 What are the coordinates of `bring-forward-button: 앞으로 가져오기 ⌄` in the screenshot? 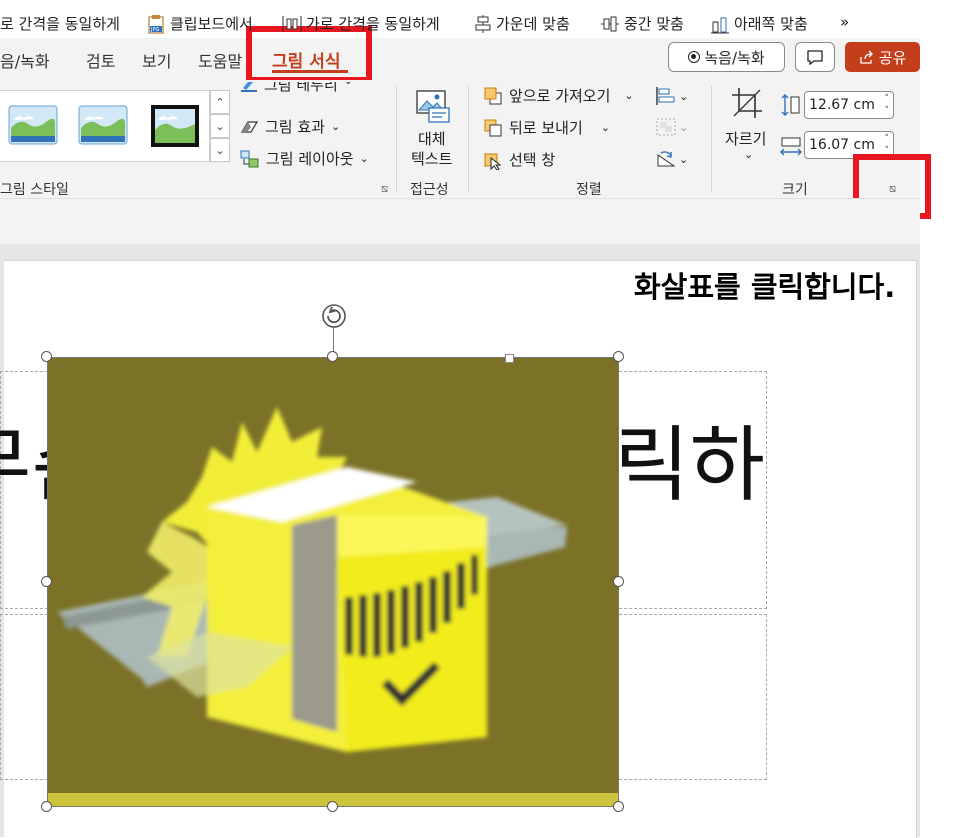 It's located at (558, 95).